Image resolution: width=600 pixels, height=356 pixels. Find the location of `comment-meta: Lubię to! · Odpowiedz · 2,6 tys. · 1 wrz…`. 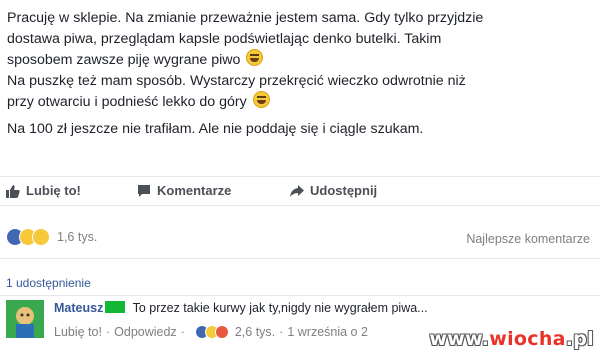

comment-meta: Lubię to! · Odpowiedz · 2,6 tys. · 1 wrz… is located at coordinates (211, 332).